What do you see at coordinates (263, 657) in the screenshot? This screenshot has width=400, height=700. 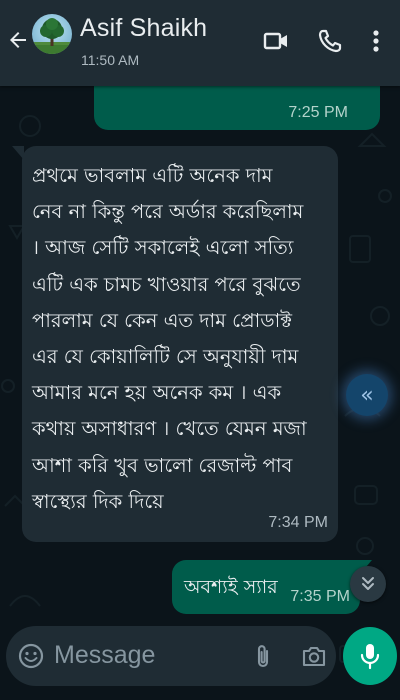 I see `attach-icon` at bounding box center [263, 657].